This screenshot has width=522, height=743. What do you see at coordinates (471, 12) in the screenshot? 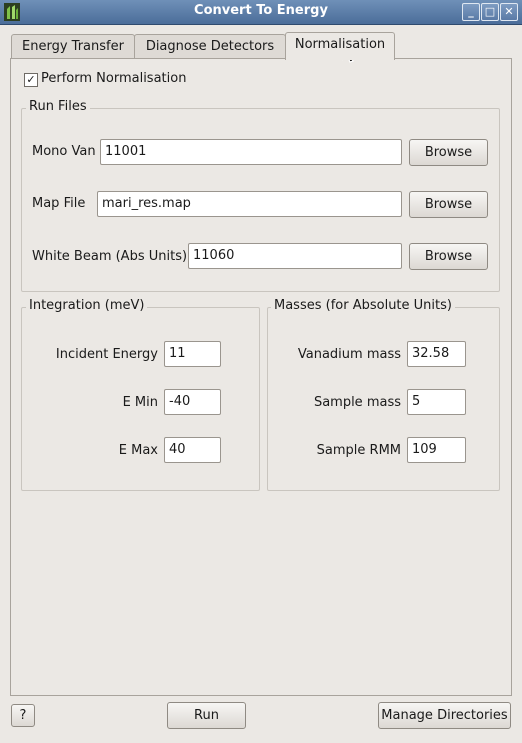
I see `minimize-button: _` at bounding box center [471, 12].